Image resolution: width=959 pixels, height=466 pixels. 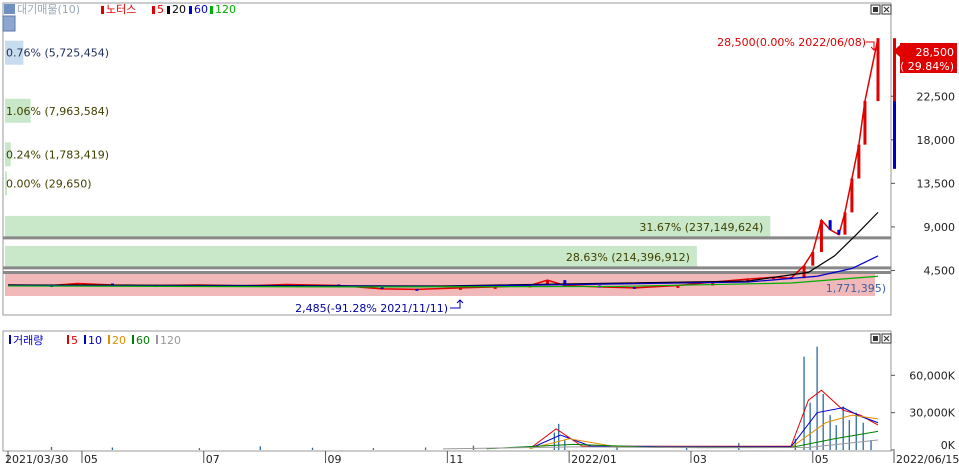 What do you see at coordinates (179, 9) in the screenshot?
I see `legend-item-20: 20` at bounding box center [179, 9].